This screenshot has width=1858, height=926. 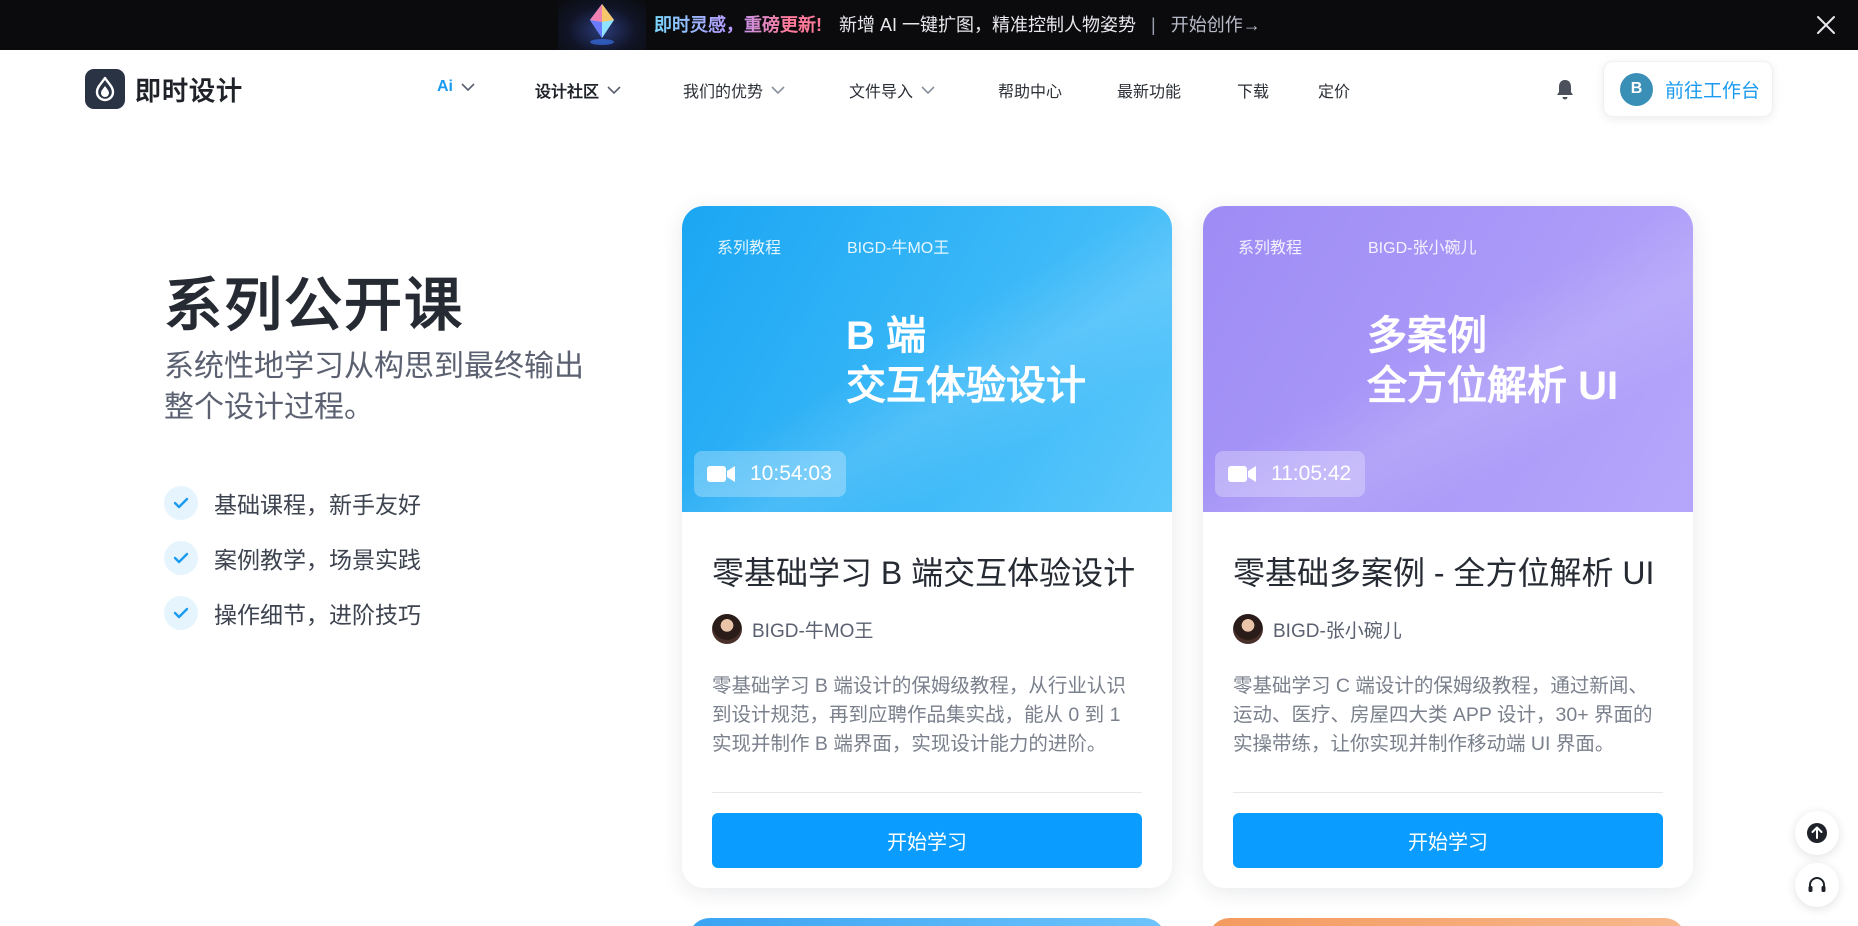 I want to click on headset-icon, so click(x=1817, y=884).